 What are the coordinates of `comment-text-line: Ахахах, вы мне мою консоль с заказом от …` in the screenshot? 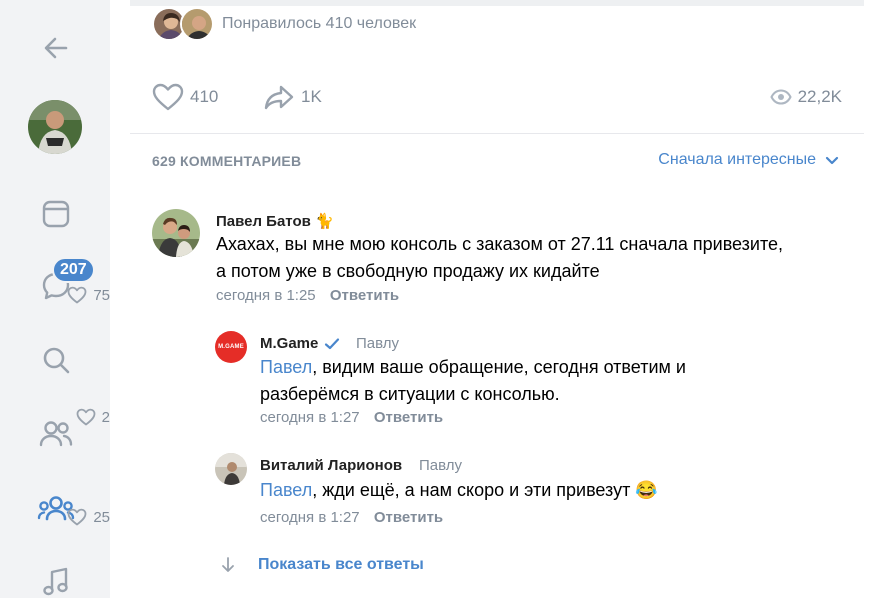 It's located at (500, 244).